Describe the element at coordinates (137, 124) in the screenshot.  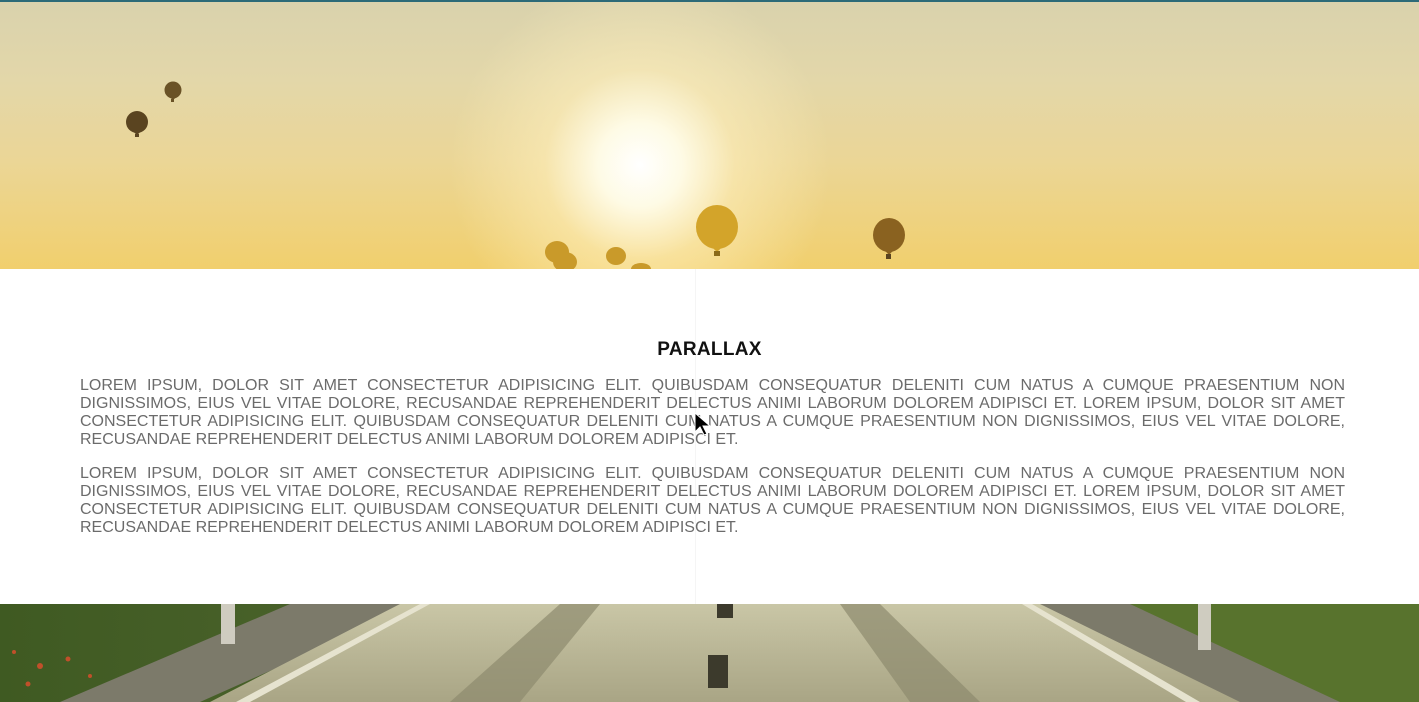
I see `balloon-small-left` at that location.